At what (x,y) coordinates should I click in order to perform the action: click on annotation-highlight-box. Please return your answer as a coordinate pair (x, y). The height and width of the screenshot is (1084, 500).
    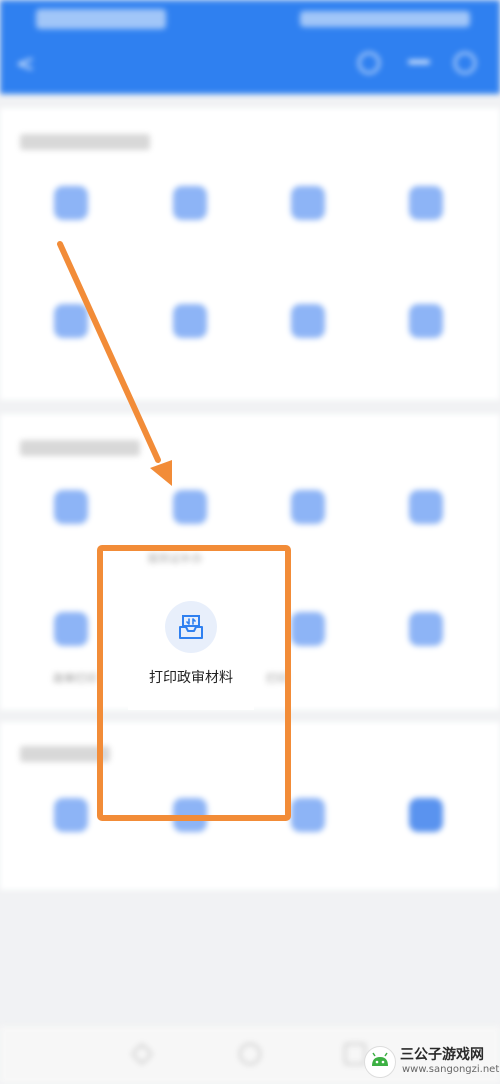
    Looking at the image, I should click on (194, 683).